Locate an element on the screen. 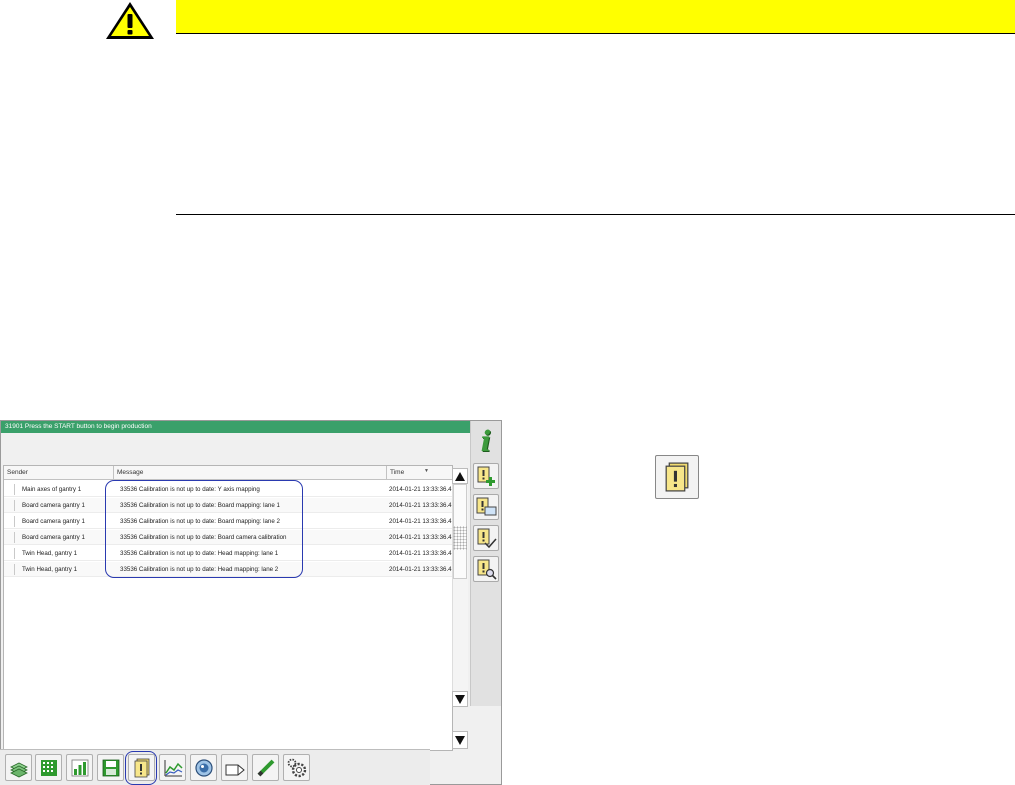  arrow-up-icon is located at coordinates (460, 476).